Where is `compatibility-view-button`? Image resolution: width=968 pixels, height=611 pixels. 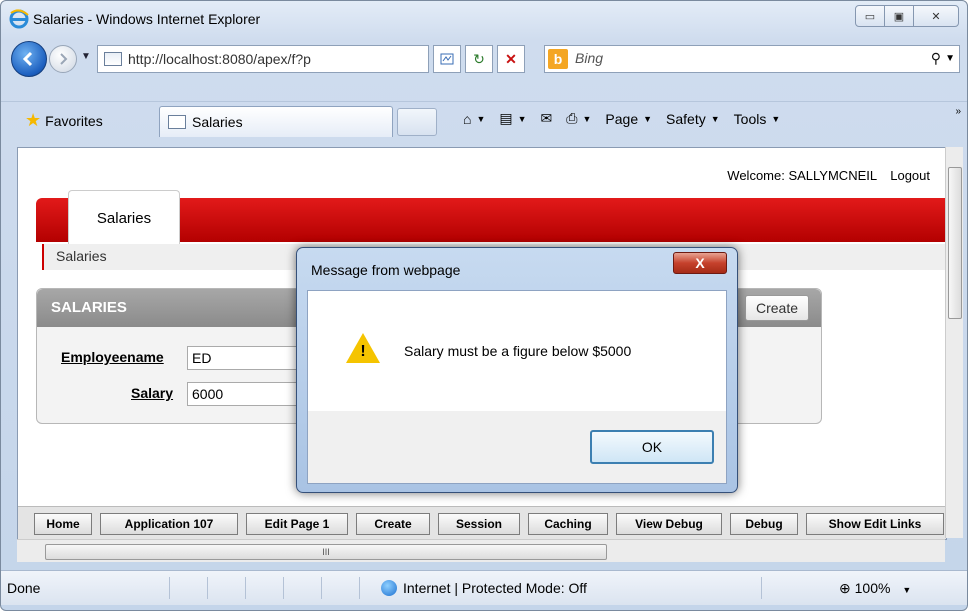 compatibility-view-button is located at coordinates (447, 59).